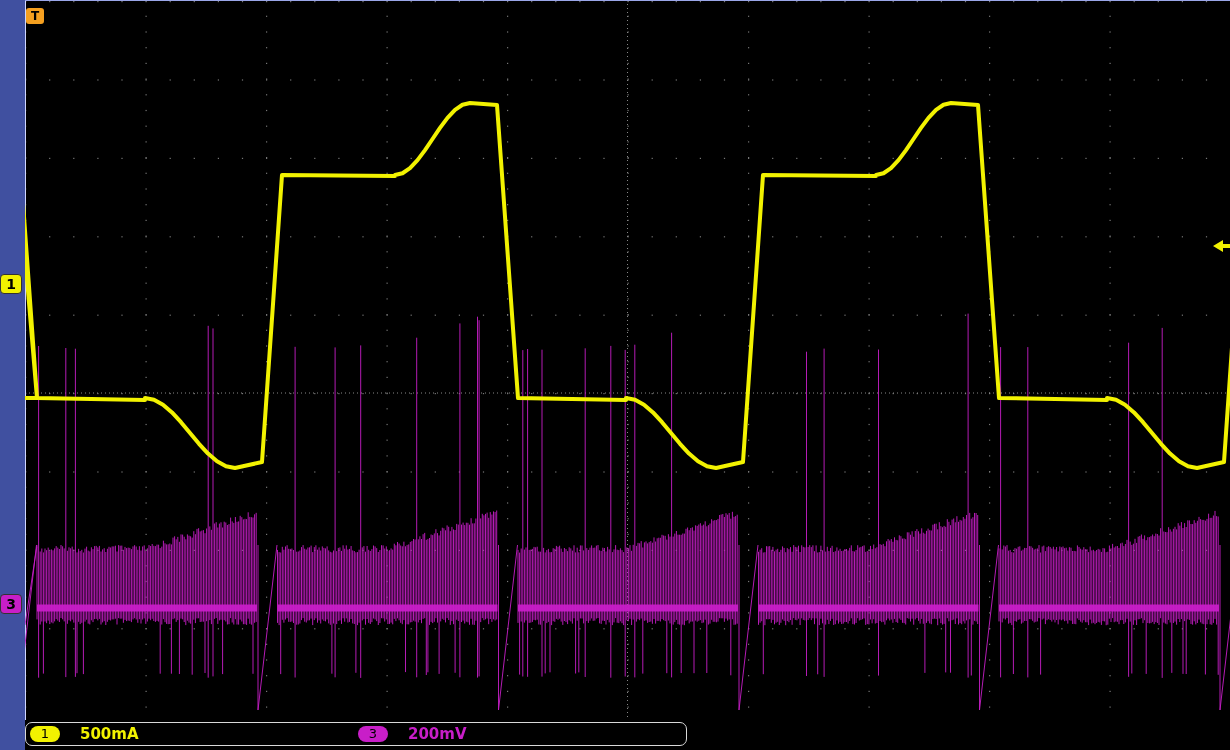 The height and width of the screenshot is (750, 1230). Describe the element at coordinates (45, 734) in the screenshot. I see `channel-badge: 1` at that location.